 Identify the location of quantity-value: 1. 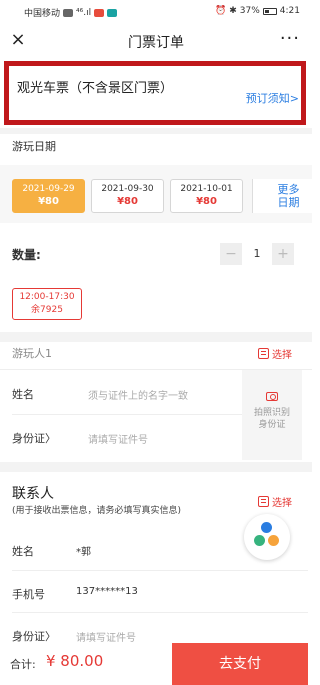
(257, 254).